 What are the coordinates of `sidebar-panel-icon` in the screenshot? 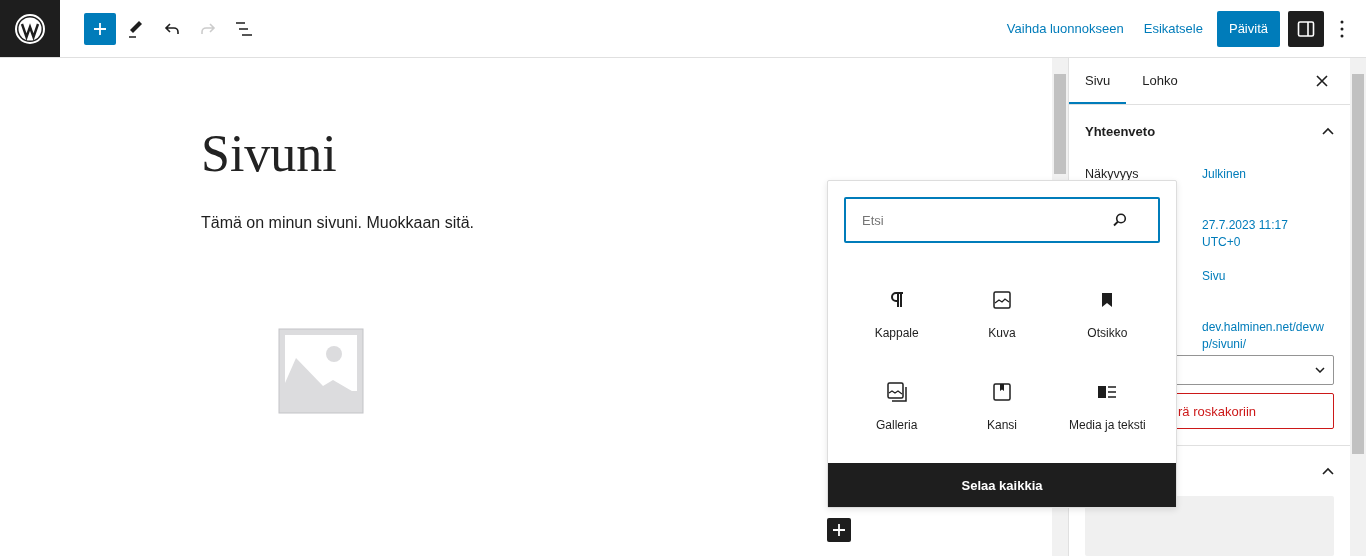 It's located at (1306, 28).